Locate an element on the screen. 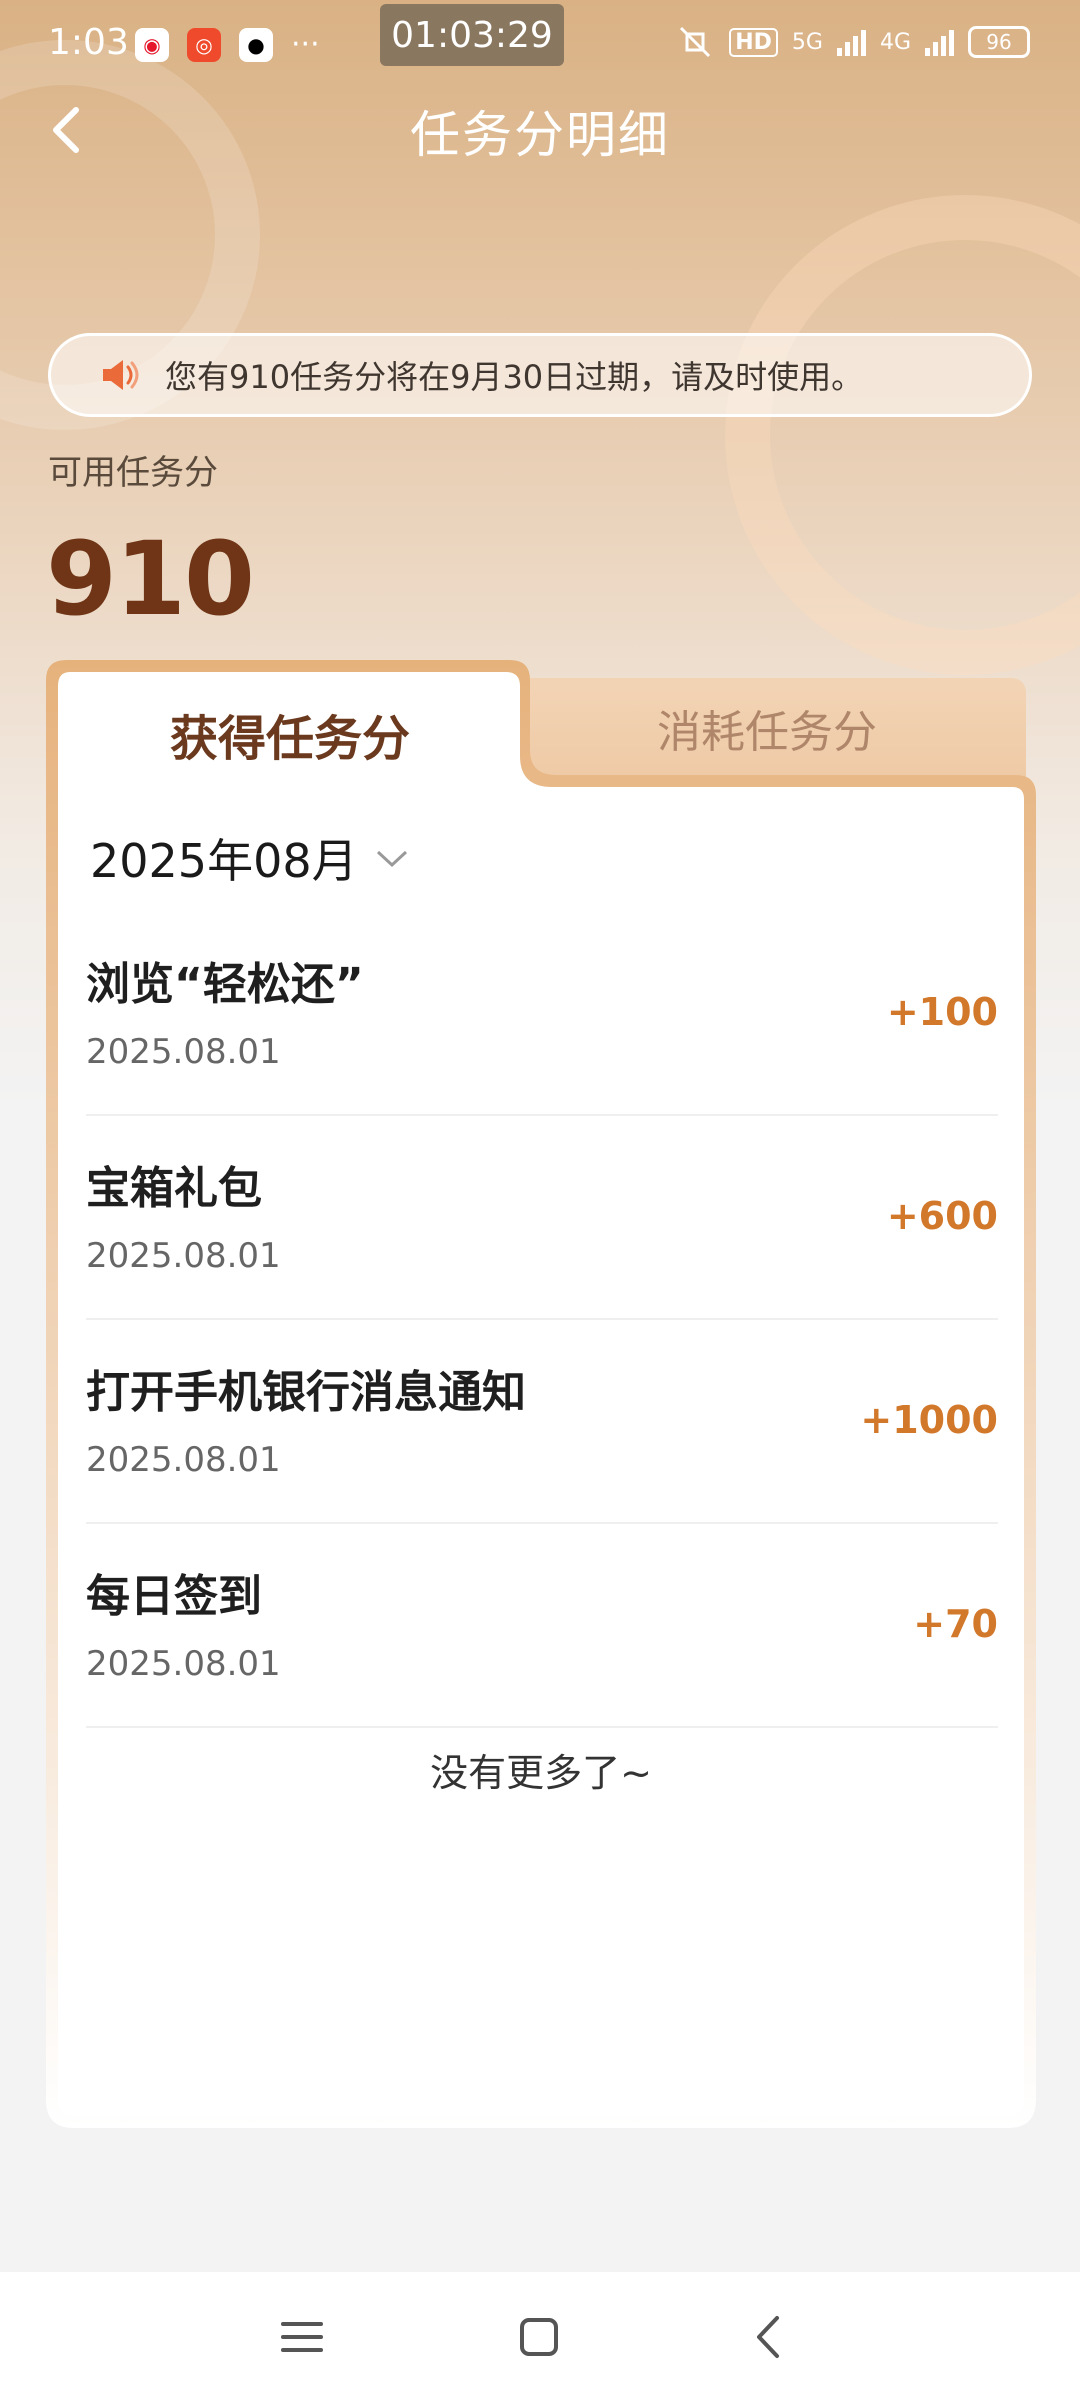 The width and height of the screenshot is (1080, 2400). record-points: +70 is located at coordinates (955, 1624).